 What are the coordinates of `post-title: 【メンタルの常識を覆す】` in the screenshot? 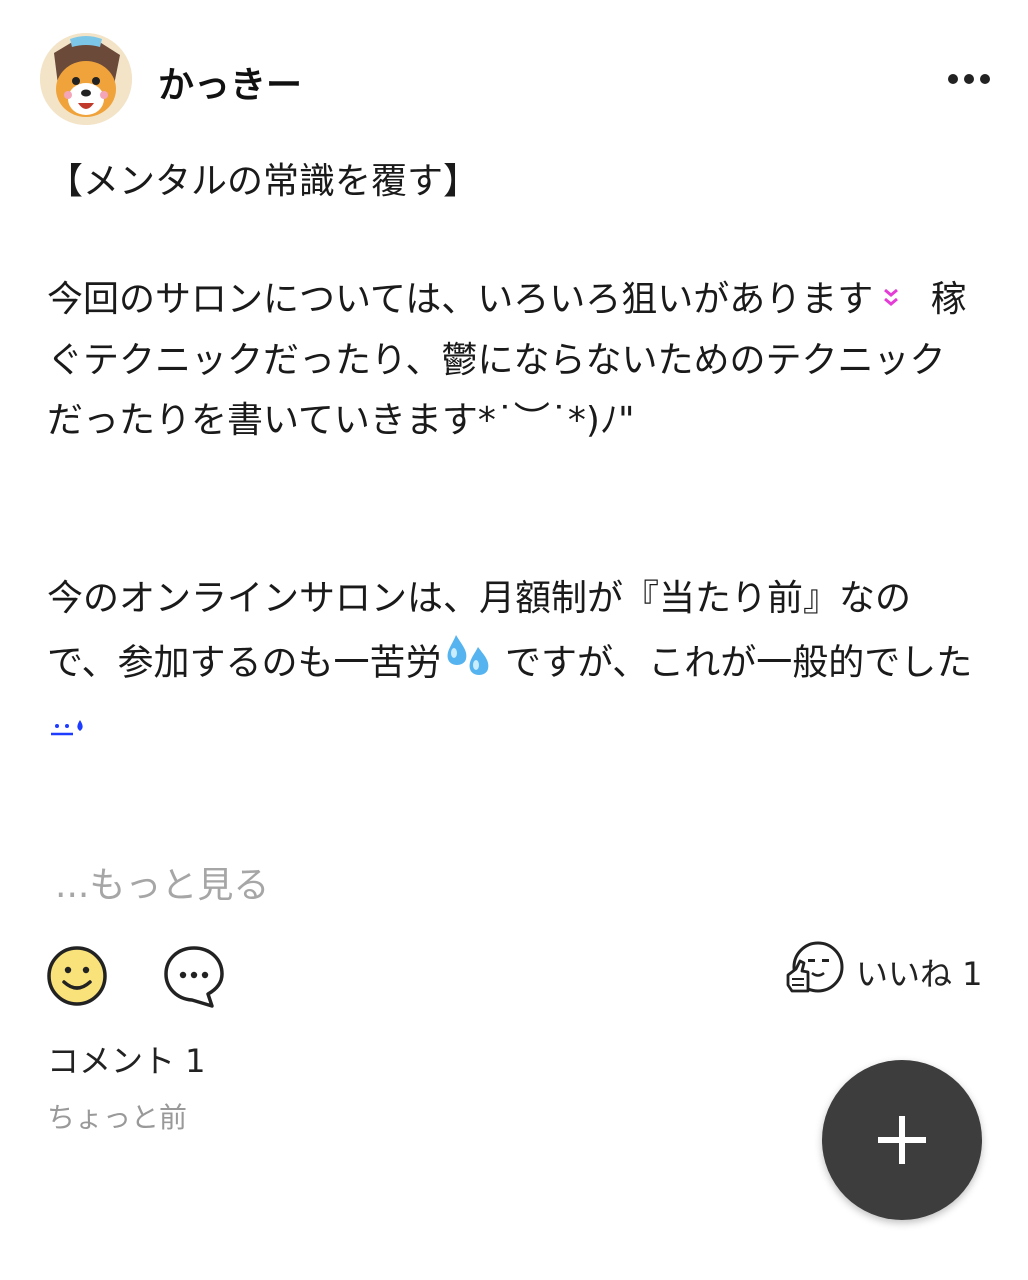 It's located at (263, 181).